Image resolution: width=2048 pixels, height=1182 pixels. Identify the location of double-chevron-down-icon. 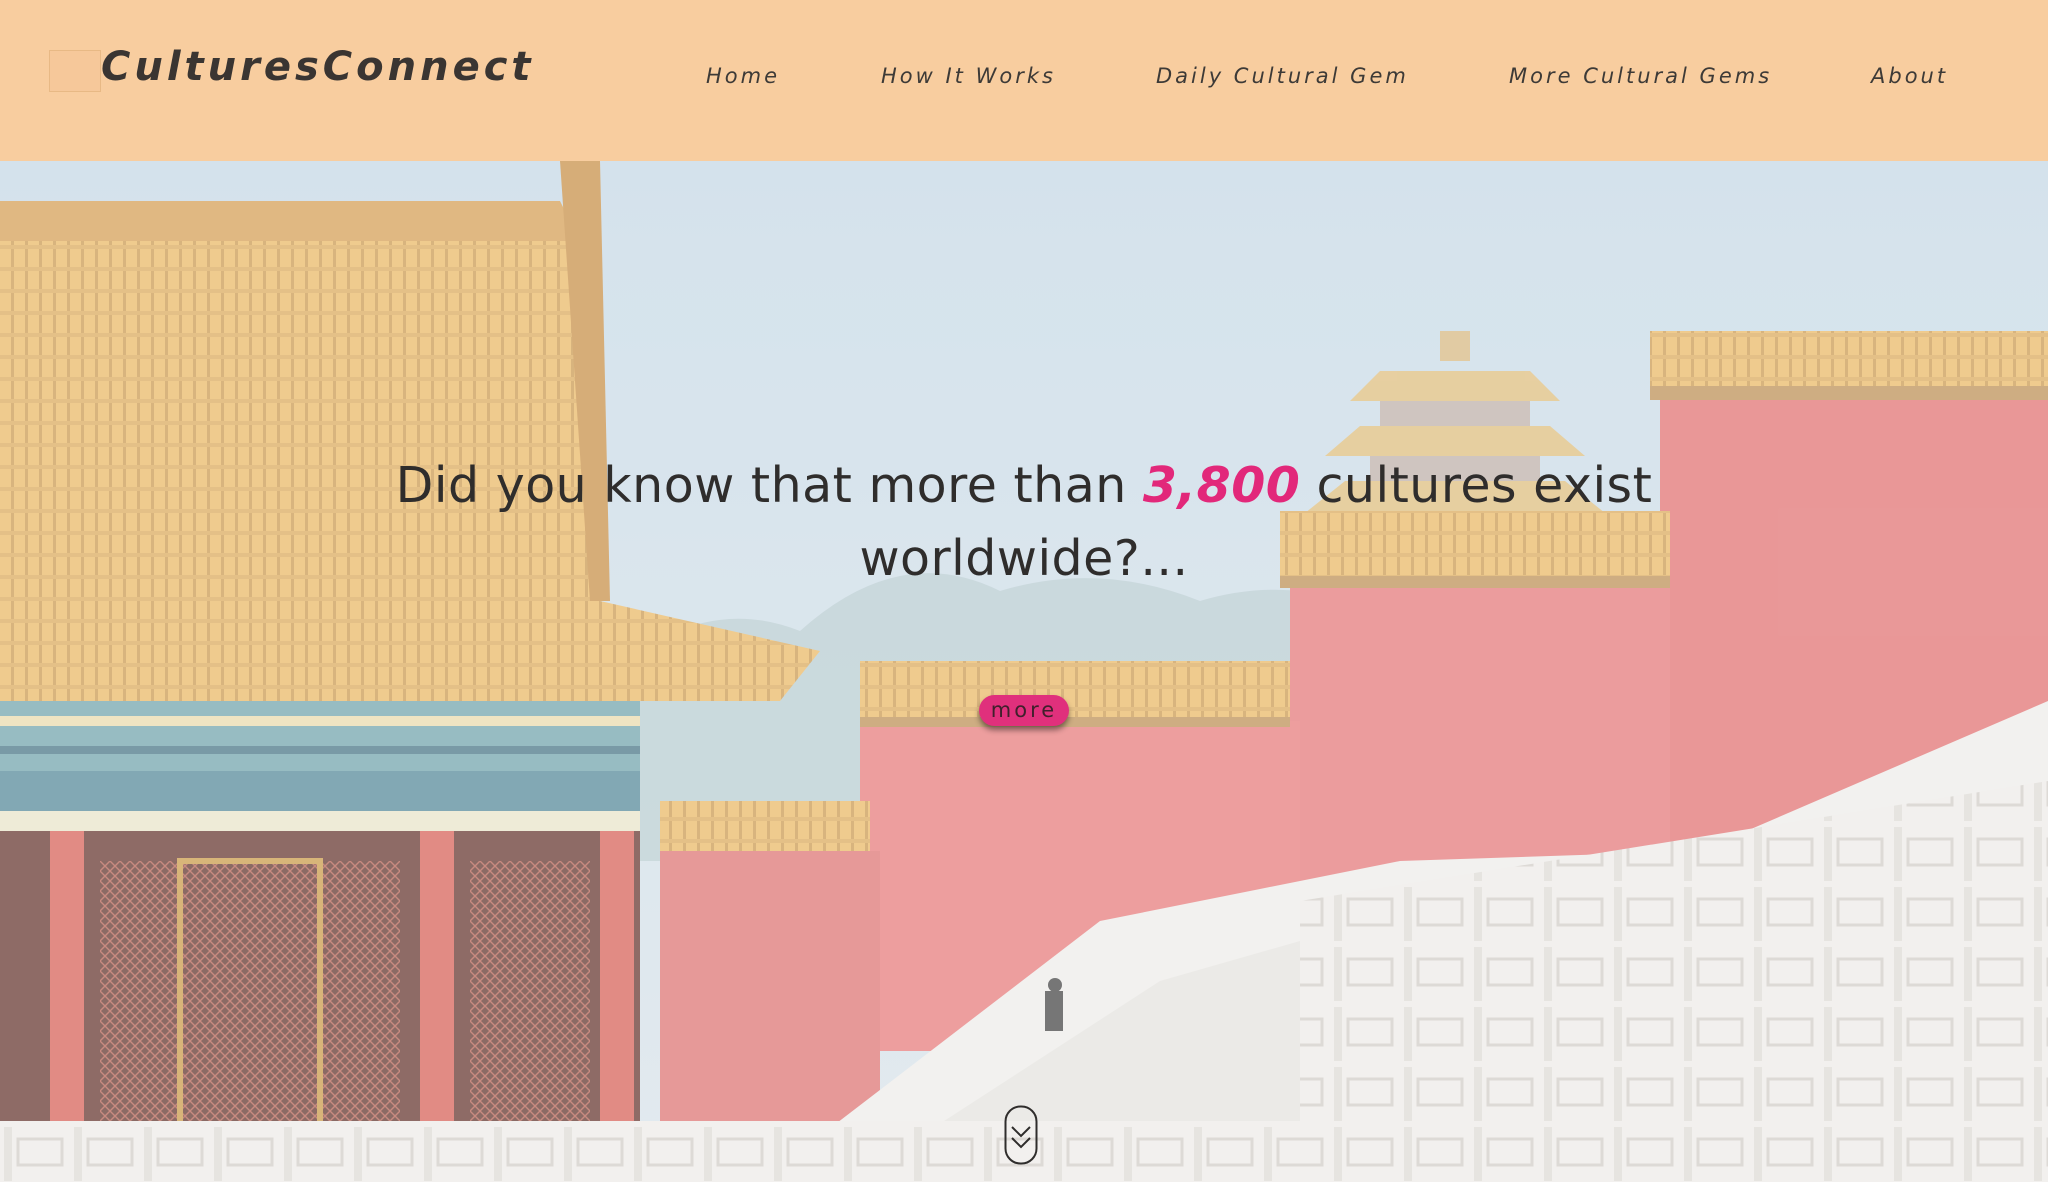
(1021, 1135).